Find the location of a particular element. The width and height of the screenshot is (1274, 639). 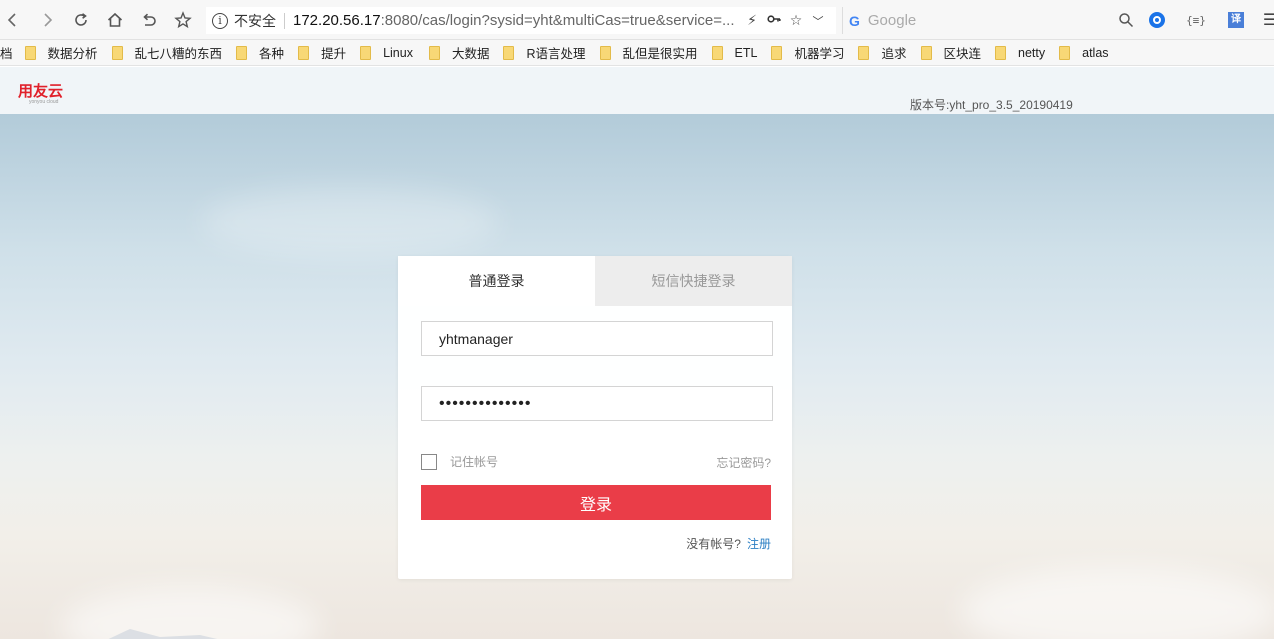

bookmark-folder: netty is located at coordinates (1020, 52).